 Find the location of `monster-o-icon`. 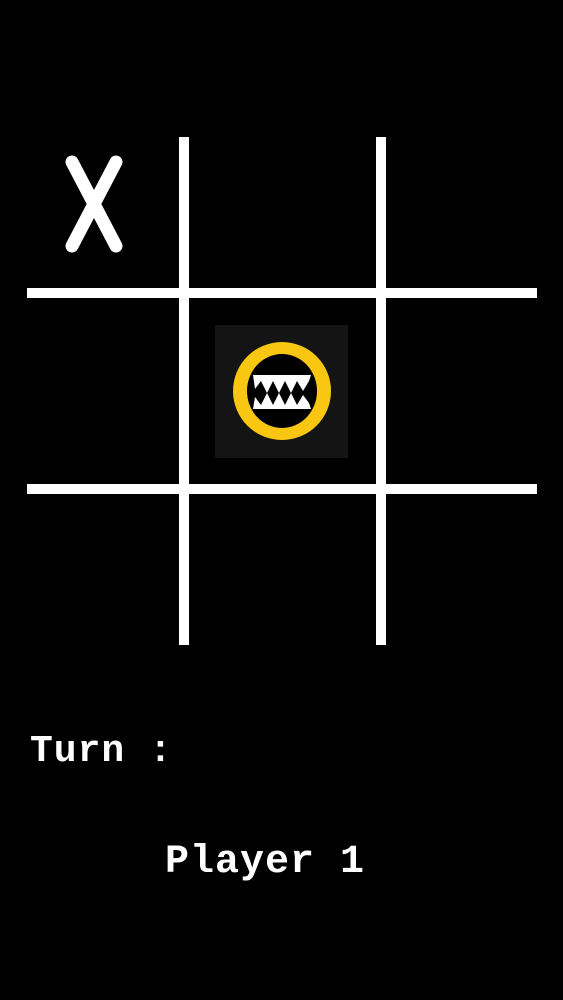

monster-o-icon is located at coordinates (282, 391).